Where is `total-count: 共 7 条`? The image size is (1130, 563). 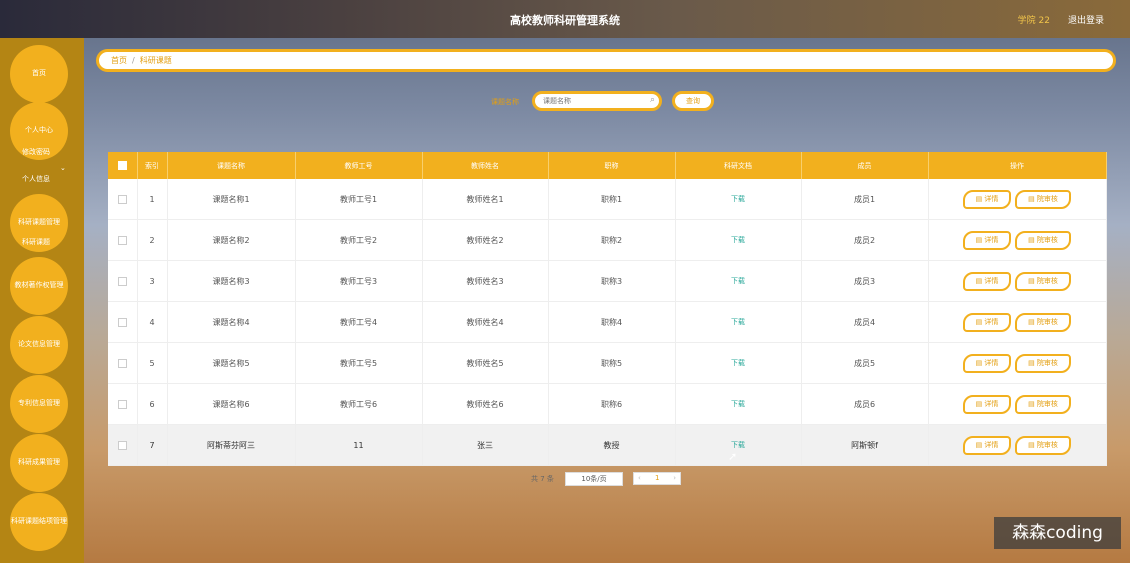
total-count: 共 7 条 is located at coordinates (542, 479).